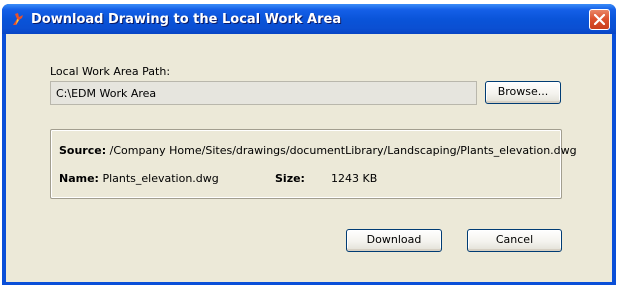 Image resolution: width=620 pixels, height=288 pixels. What do you see at coordinates (18, 19) in the screenshot?
I see `app-logo-icon` at bounding box center [18, 19].